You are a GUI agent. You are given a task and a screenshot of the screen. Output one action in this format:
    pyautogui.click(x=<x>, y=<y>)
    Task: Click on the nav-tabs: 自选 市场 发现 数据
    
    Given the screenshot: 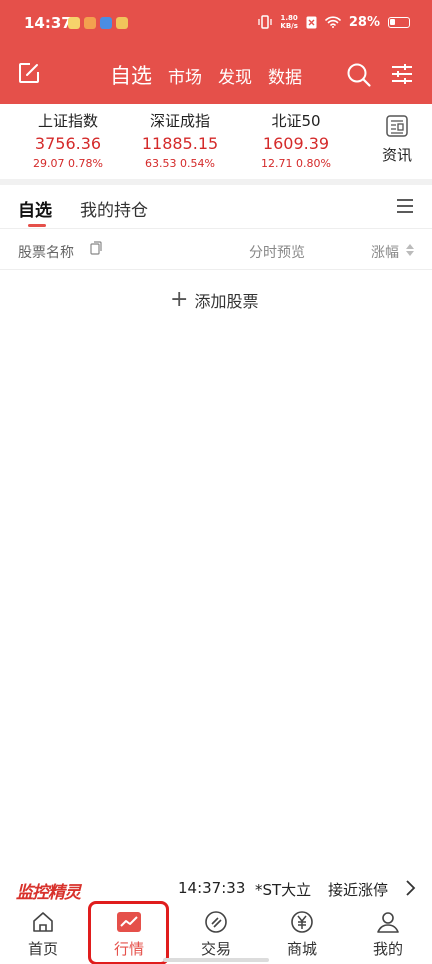 What is the action you would take?
    pyautogui.click(x=206, y=75)
    